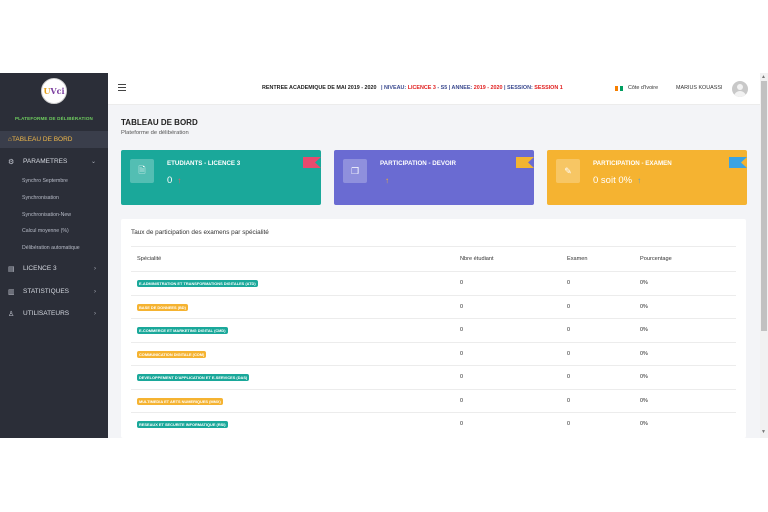 The height and width of the screenshot is (512, 768). Describe the element at coordinates (548, 88) in the screenshot. I see `session-value: SESSION 1` at that location.